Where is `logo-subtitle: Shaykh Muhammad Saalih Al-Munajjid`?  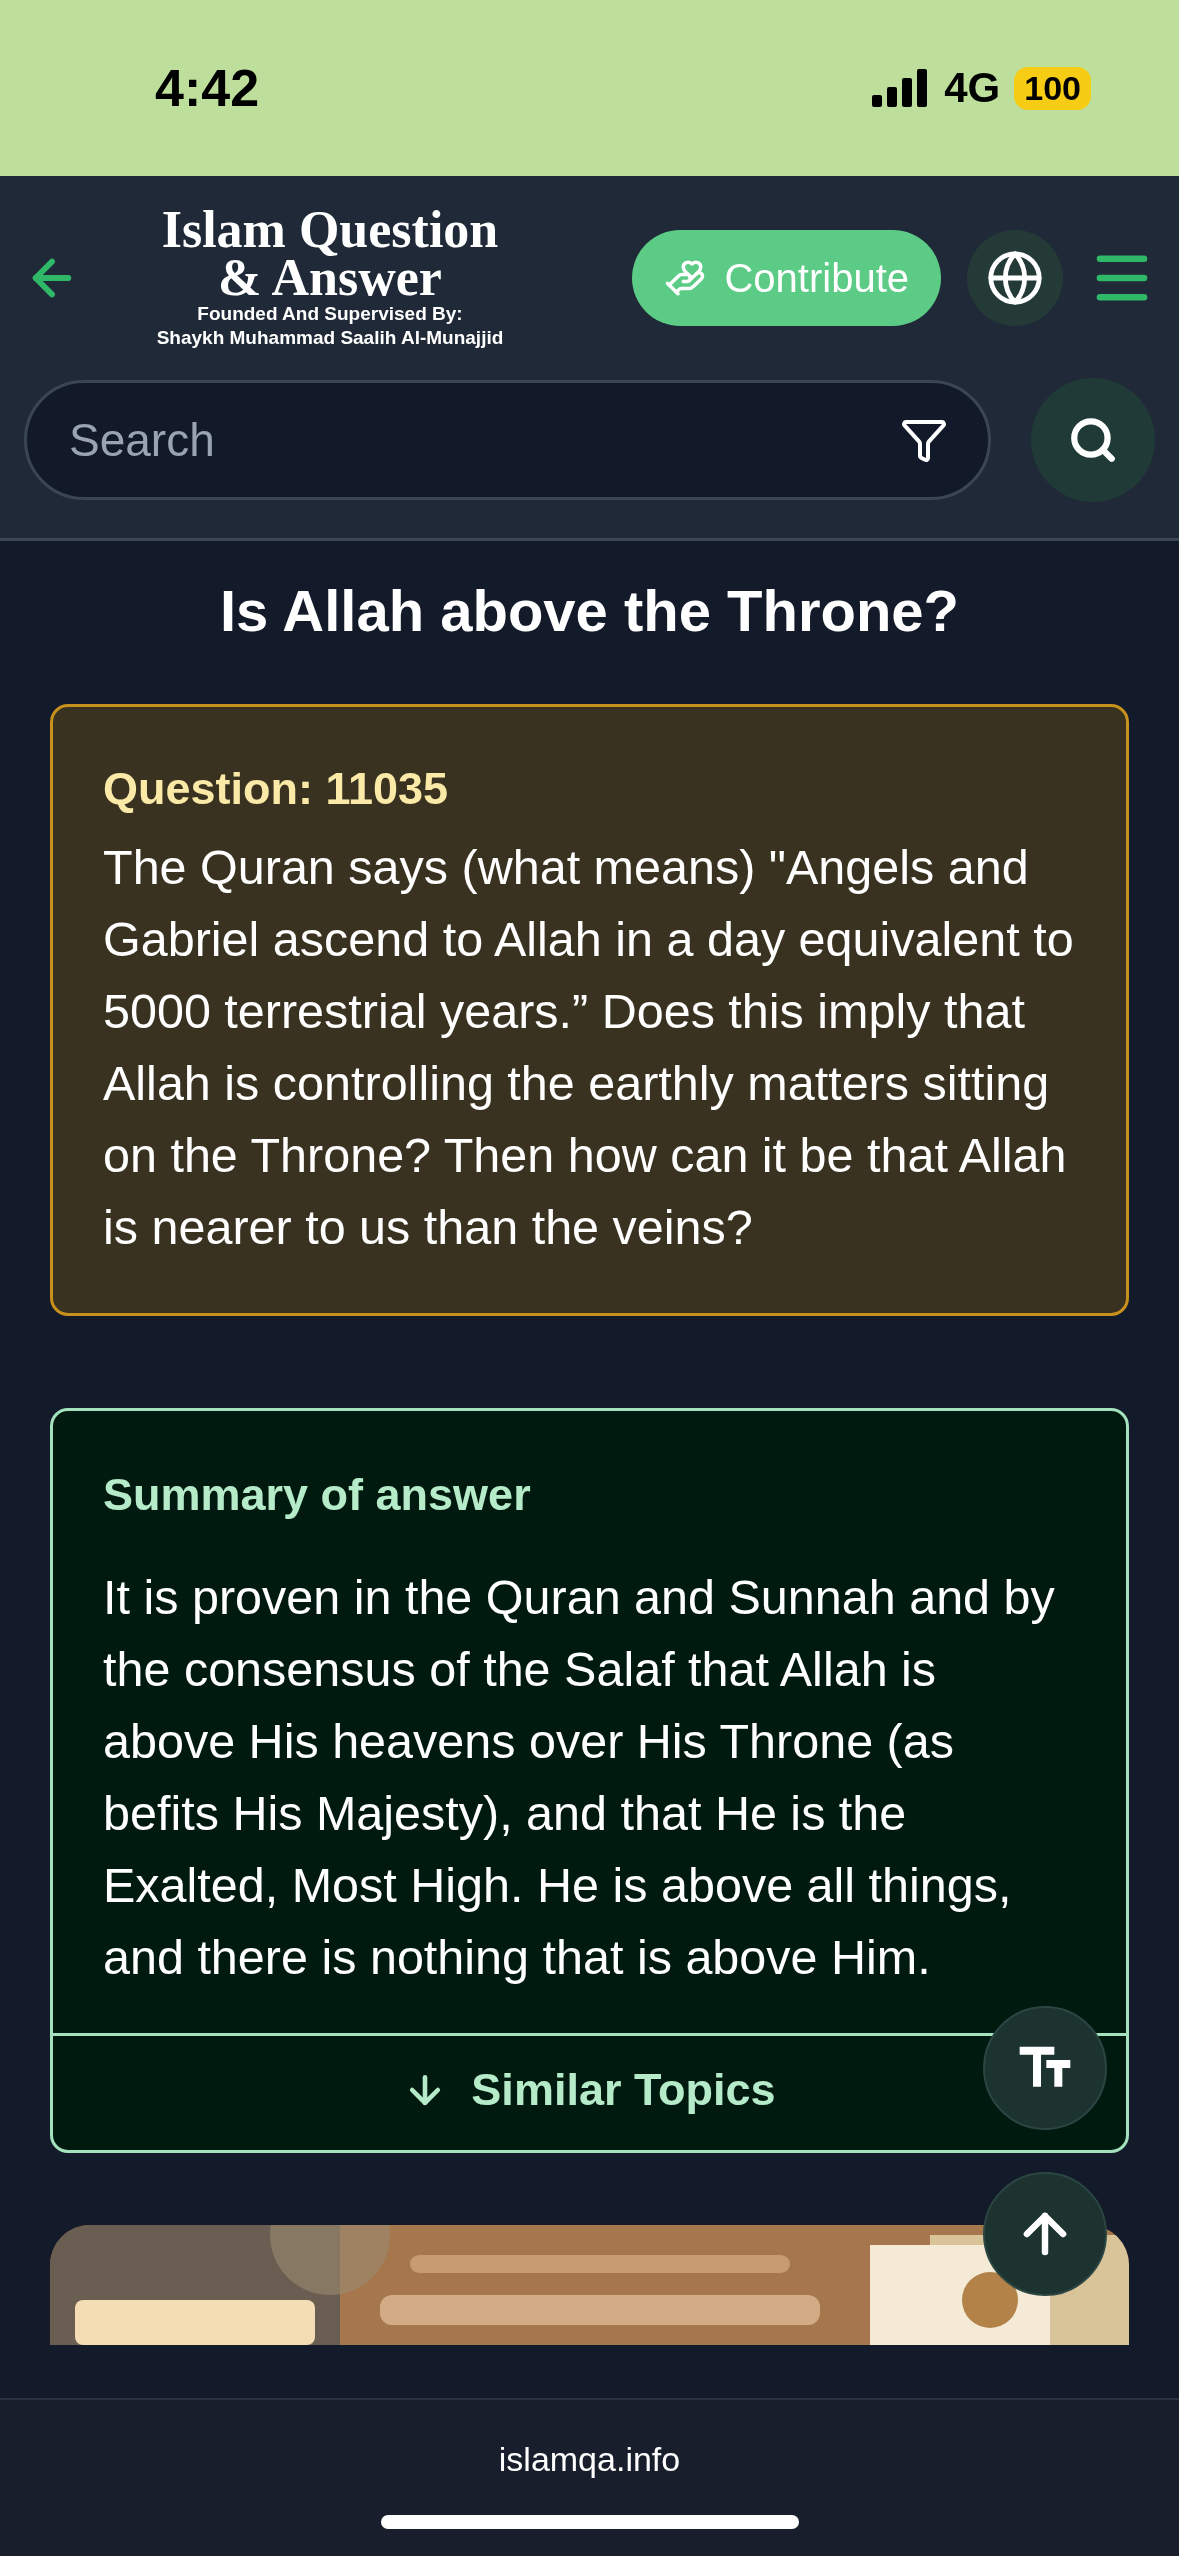
logo-subtitle: Shaykh Muhammad Saalih Al-Munajjid is located at coordinates (330, 338).